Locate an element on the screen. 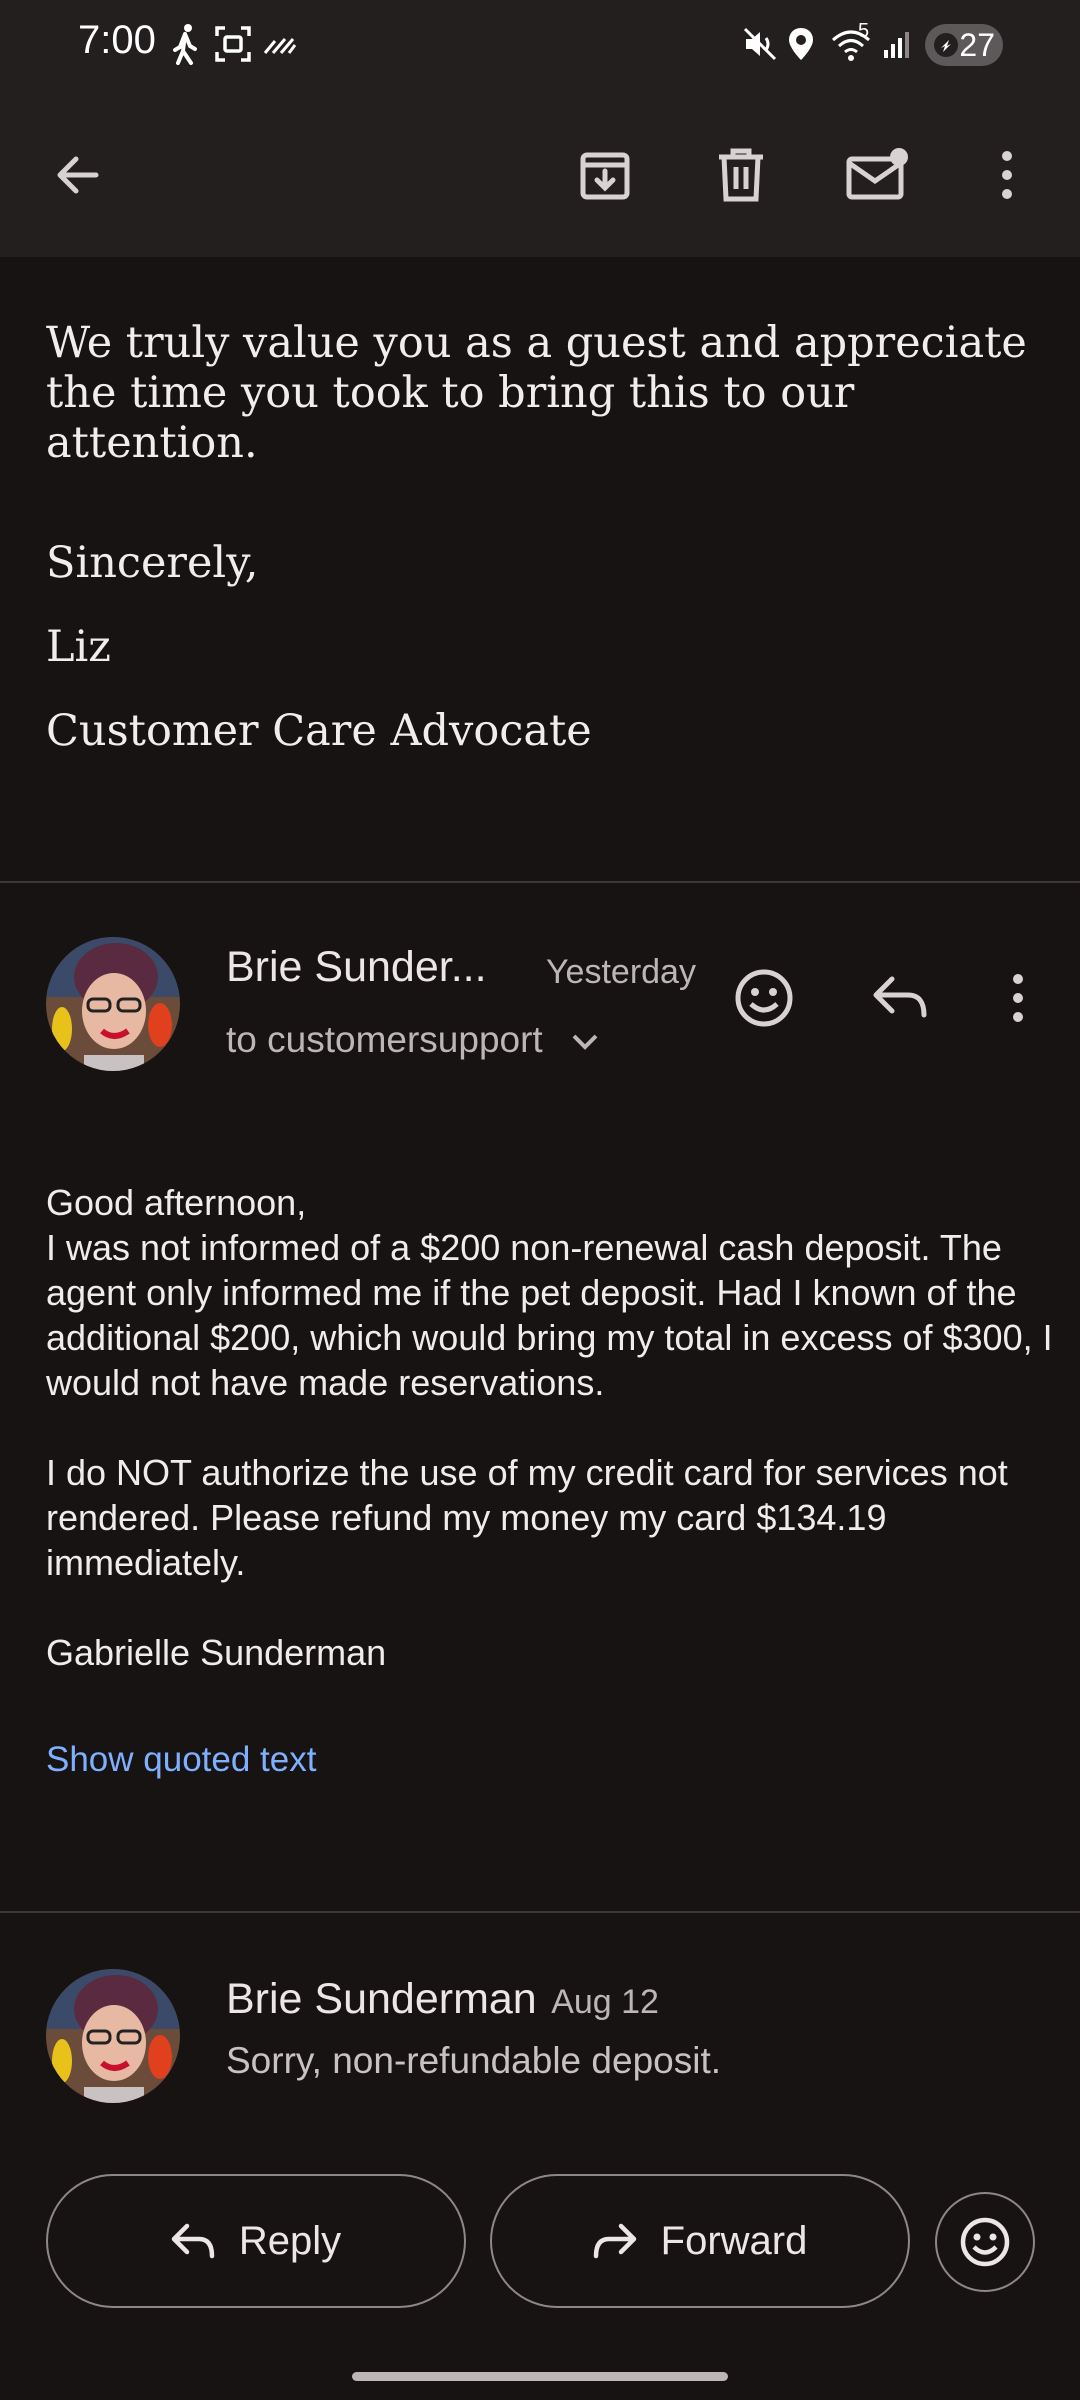 Image resolution: width=1080 pixels, height=2400 pixels. message-date: Yesterday is located at coordinates (621, 972).